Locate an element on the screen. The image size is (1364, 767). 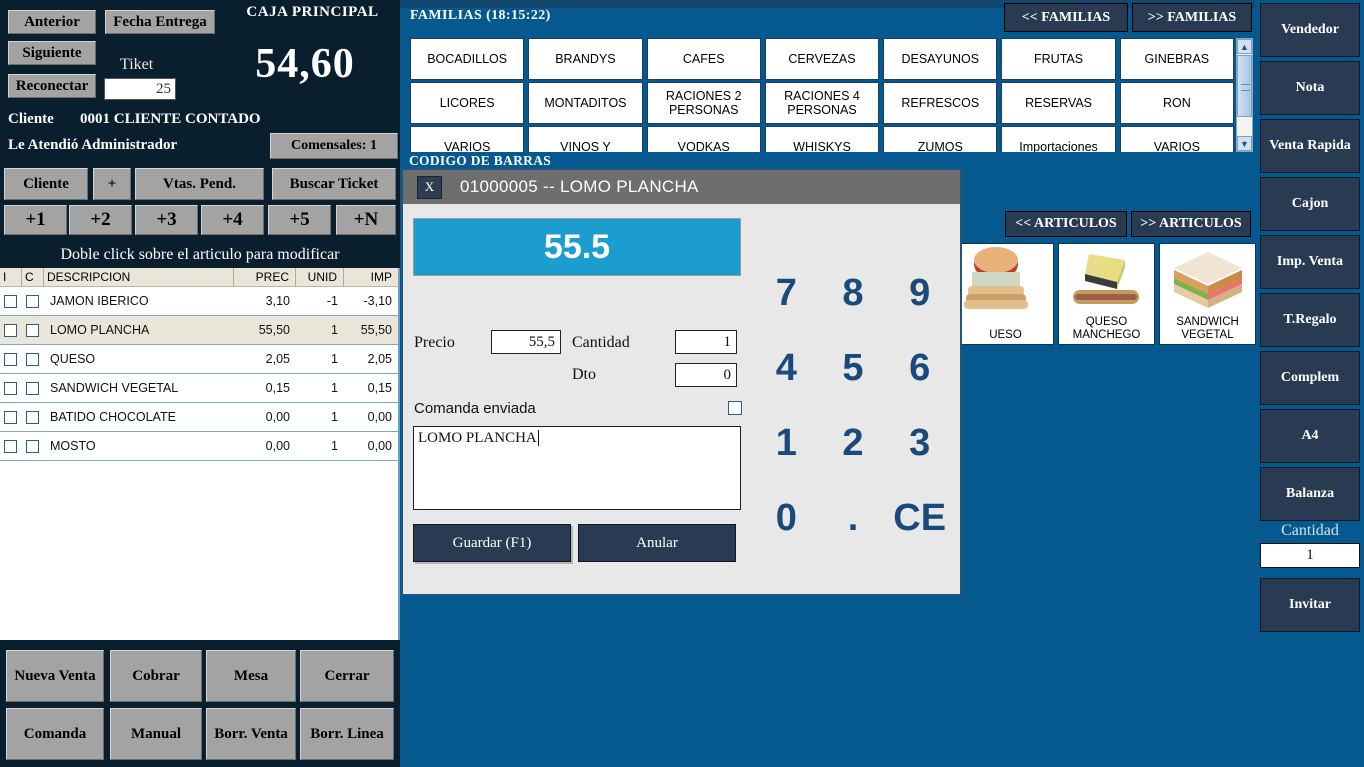
charge-button: Cobrar is located at coordinates (156, 676).